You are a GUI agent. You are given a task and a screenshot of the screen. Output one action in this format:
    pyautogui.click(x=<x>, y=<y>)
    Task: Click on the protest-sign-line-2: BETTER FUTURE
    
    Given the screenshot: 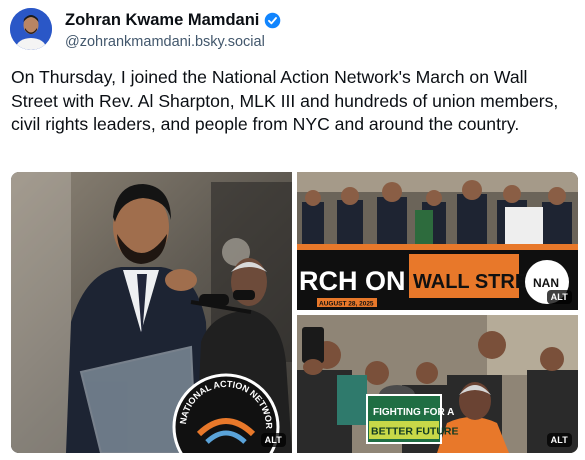 What is the action you would take?
    pyautogui.click(x=415, y=432)
    